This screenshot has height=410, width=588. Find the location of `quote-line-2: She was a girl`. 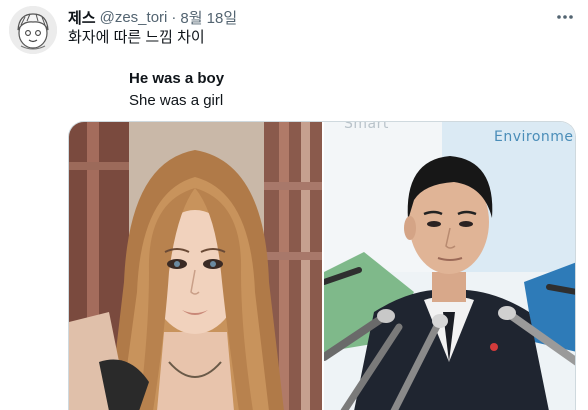

quote-line-2: She was a girl is located at coordinates (176, 100).